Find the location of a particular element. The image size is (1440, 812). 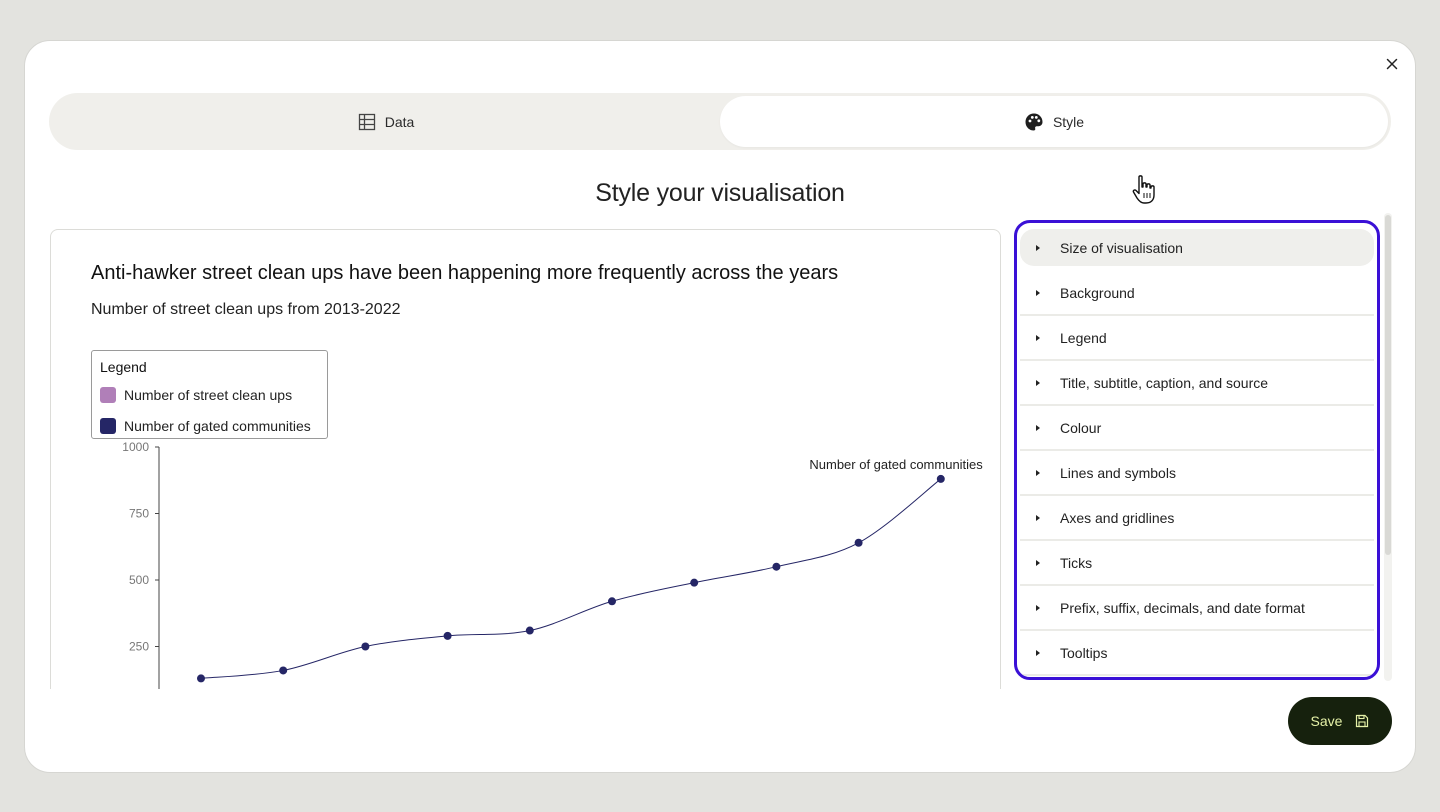

legend-label: Number of street clean ups is located at coordinates (208, 394).